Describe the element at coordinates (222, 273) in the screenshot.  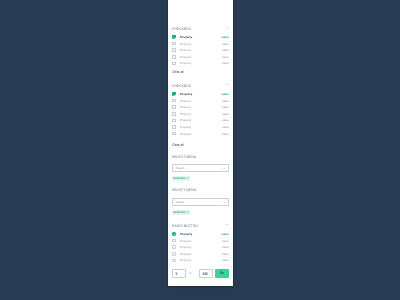
I see `go-button: Go` at that location.